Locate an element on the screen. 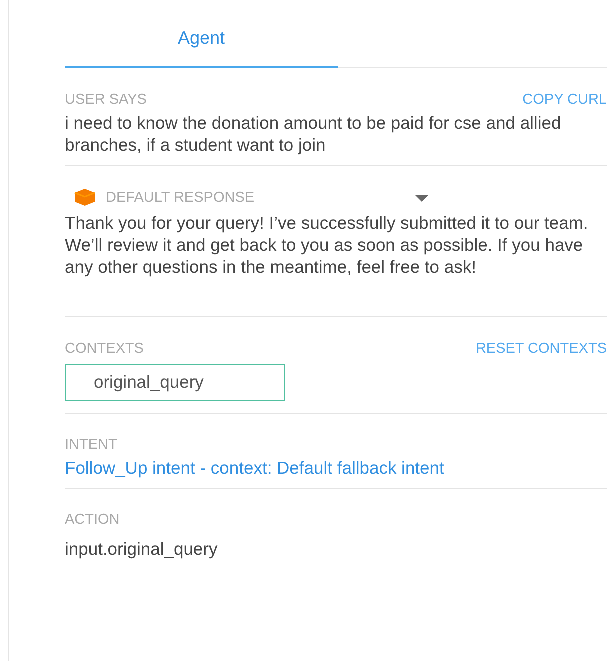 The image size is (607, 661). section-label: INTENT is located at coordinates (91, 445).